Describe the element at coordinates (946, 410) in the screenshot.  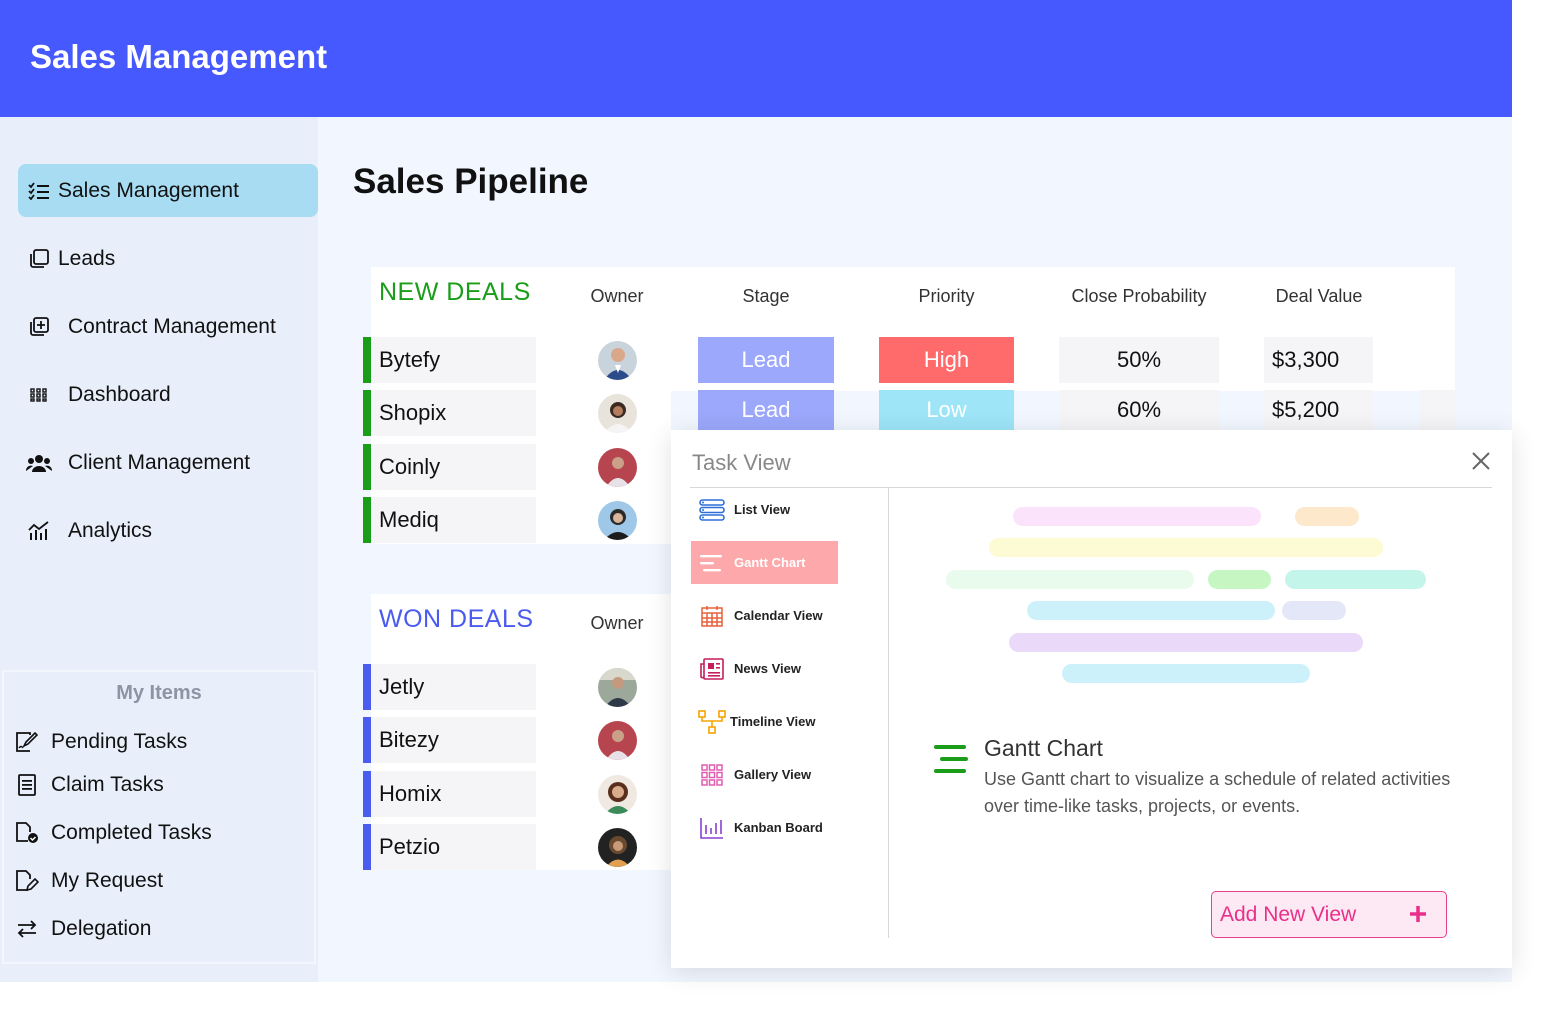
I see `priority-badge: Low` at that location.